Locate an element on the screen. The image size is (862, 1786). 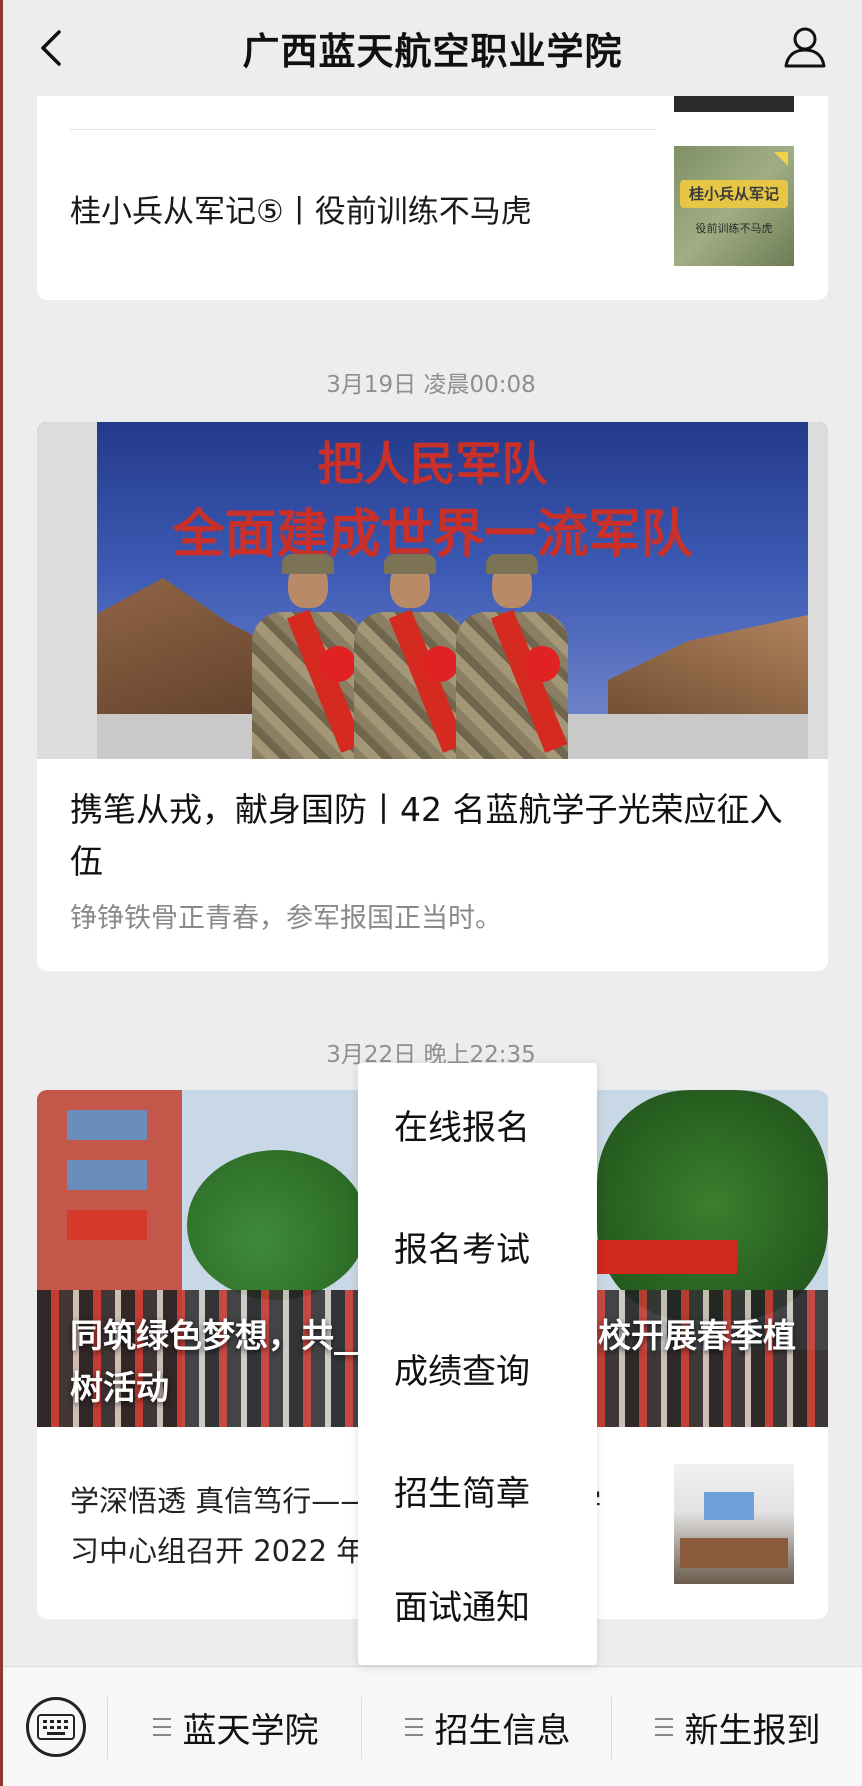
submenu-item: 成绩查询 is located at coordinates (477, 1368).